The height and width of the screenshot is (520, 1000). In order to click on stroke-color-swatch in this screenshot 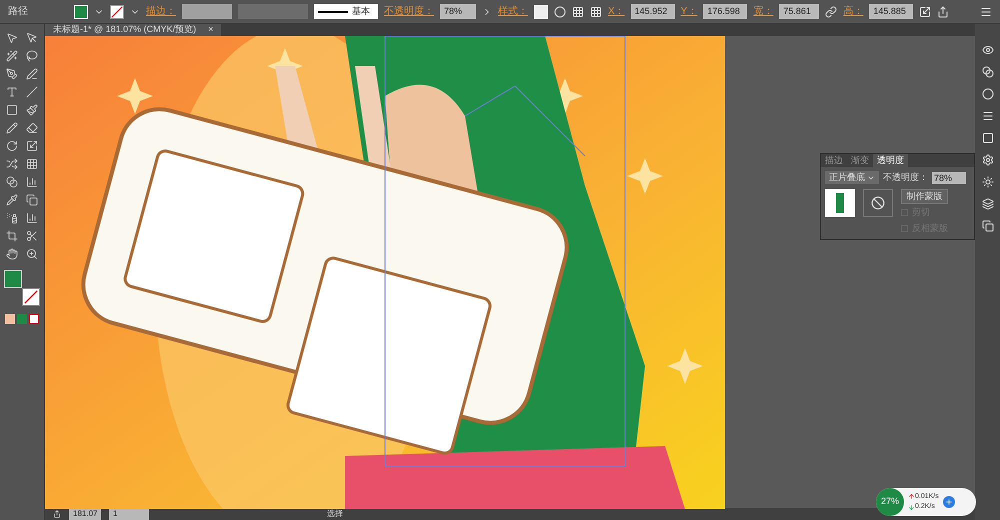, I will do `click(31, 297)`.